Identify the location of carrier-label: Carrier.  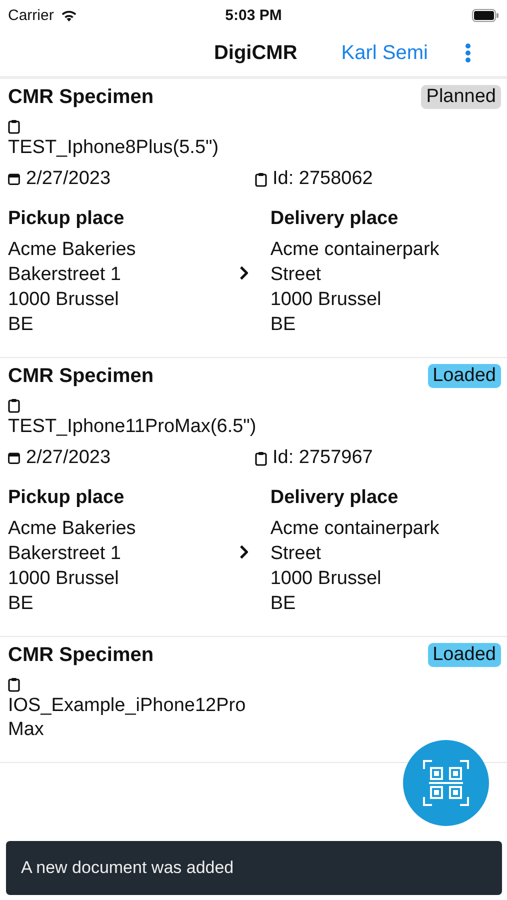
(31, 15).